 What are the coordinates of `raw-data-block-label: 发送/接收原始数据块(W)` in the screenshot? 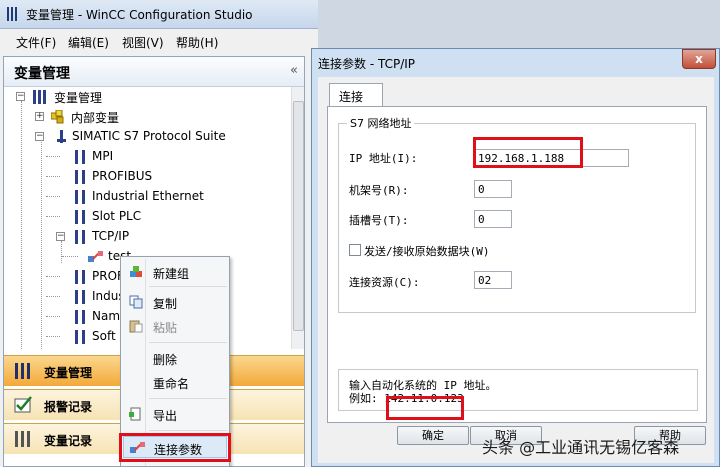 It's located at (427, 251).